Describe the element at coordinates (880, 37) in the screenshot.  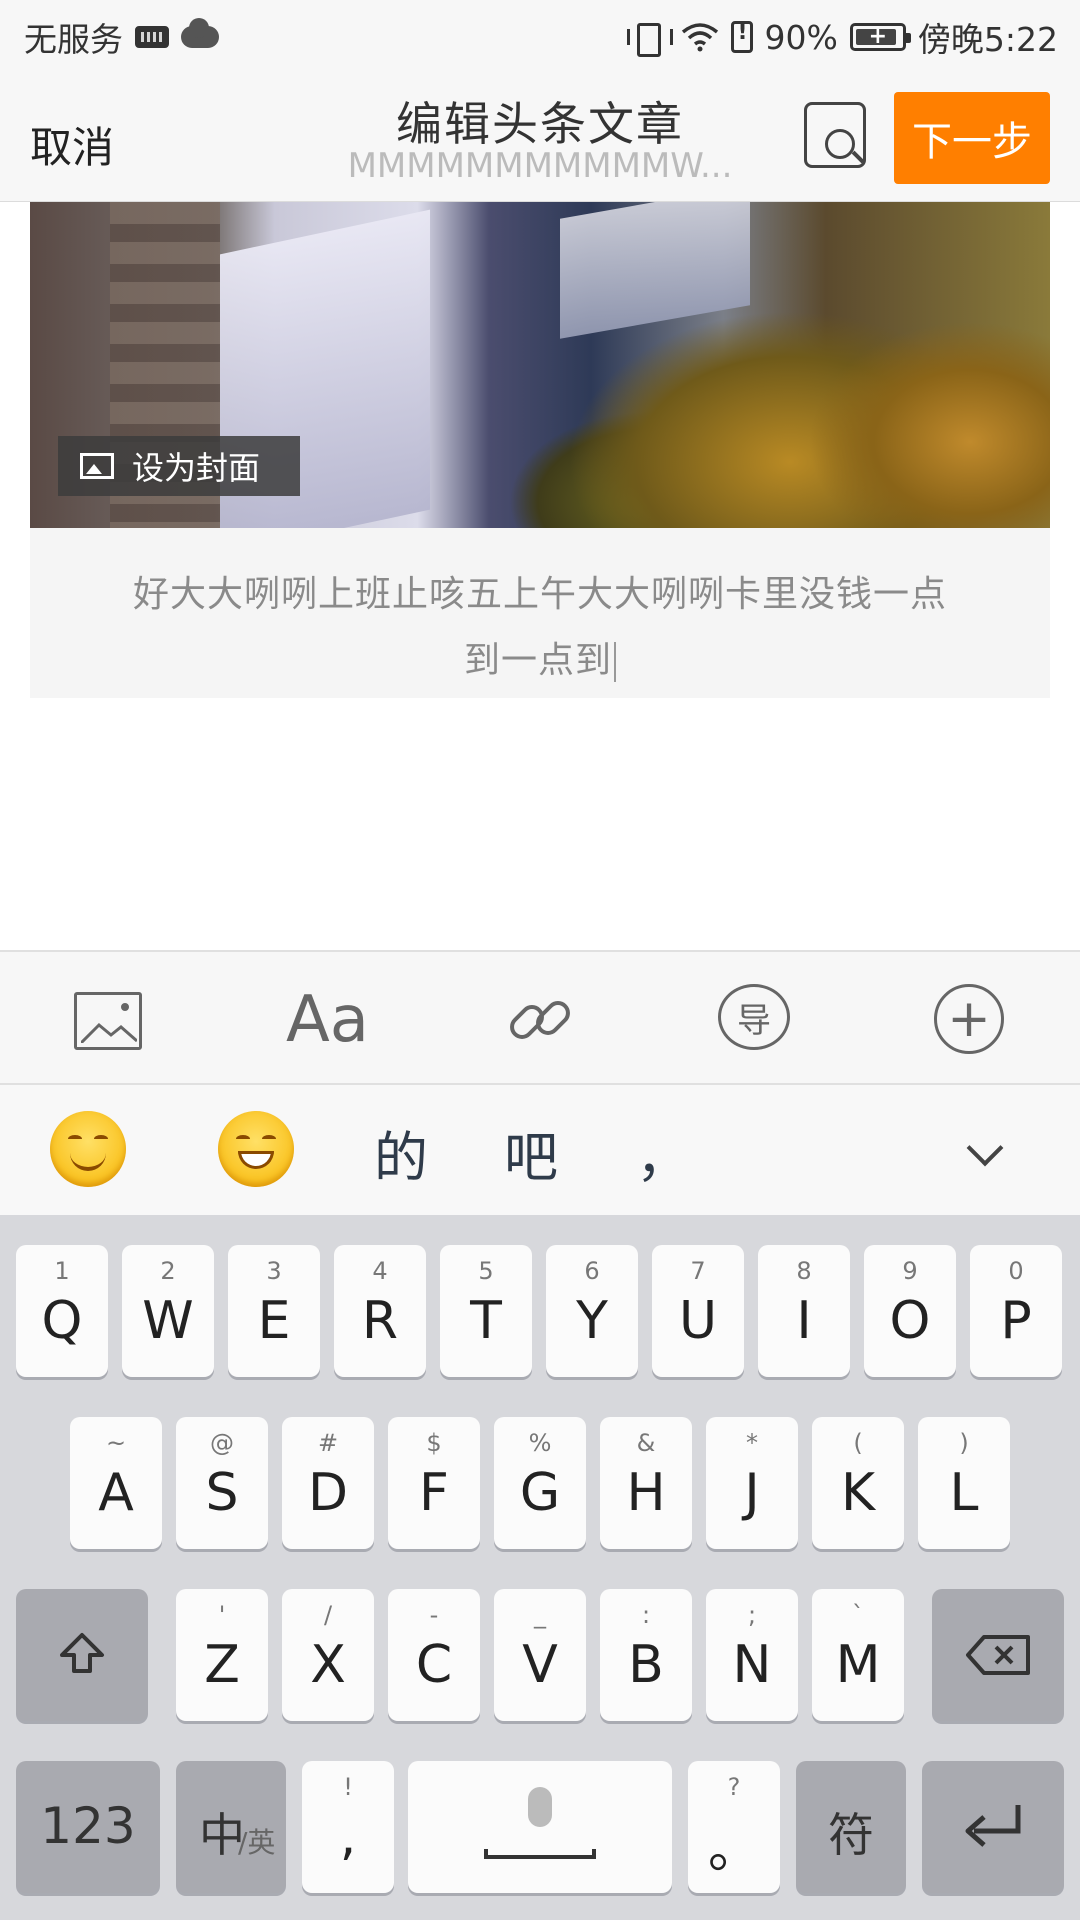
I see `battery-charging-icon: +` at that location.